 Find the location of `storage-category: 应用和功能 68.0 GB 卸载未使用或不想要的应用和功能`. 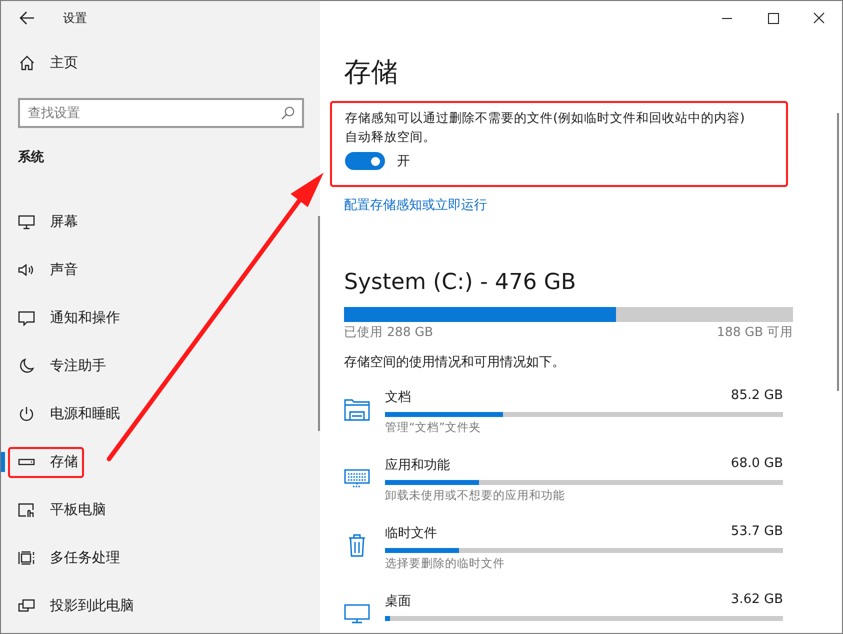

storage-category: 应用和功能 68.0 GB 卸载未使用或不想要的应用和功能 is located at coordinates (593, 481).